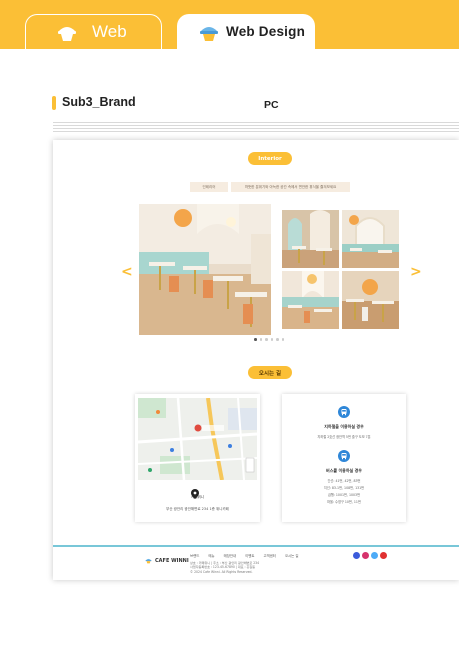 The image size is (459, 646). Describe the element at coordinates (209, 187) in the screenshot. I see `info-tab: 인테리어` at that location.